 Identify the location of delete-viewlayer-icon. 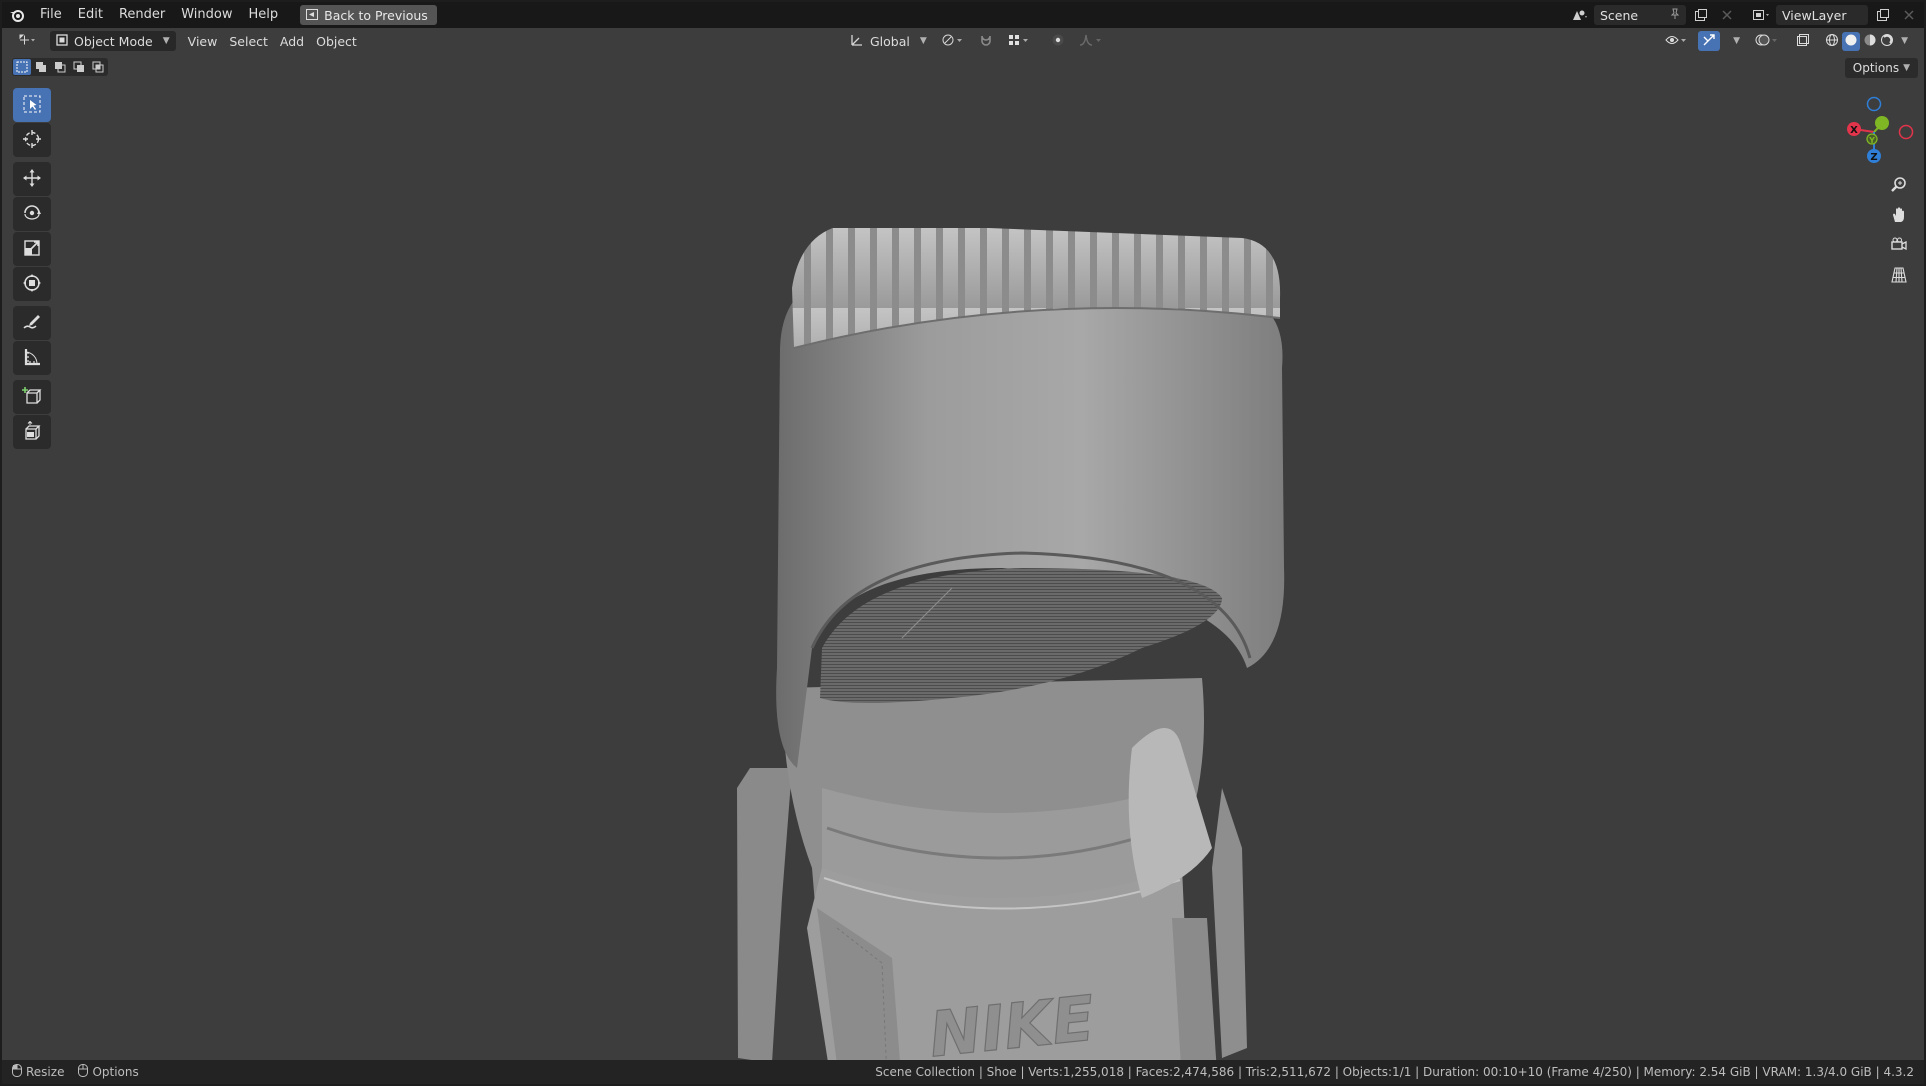
(1909, 15).